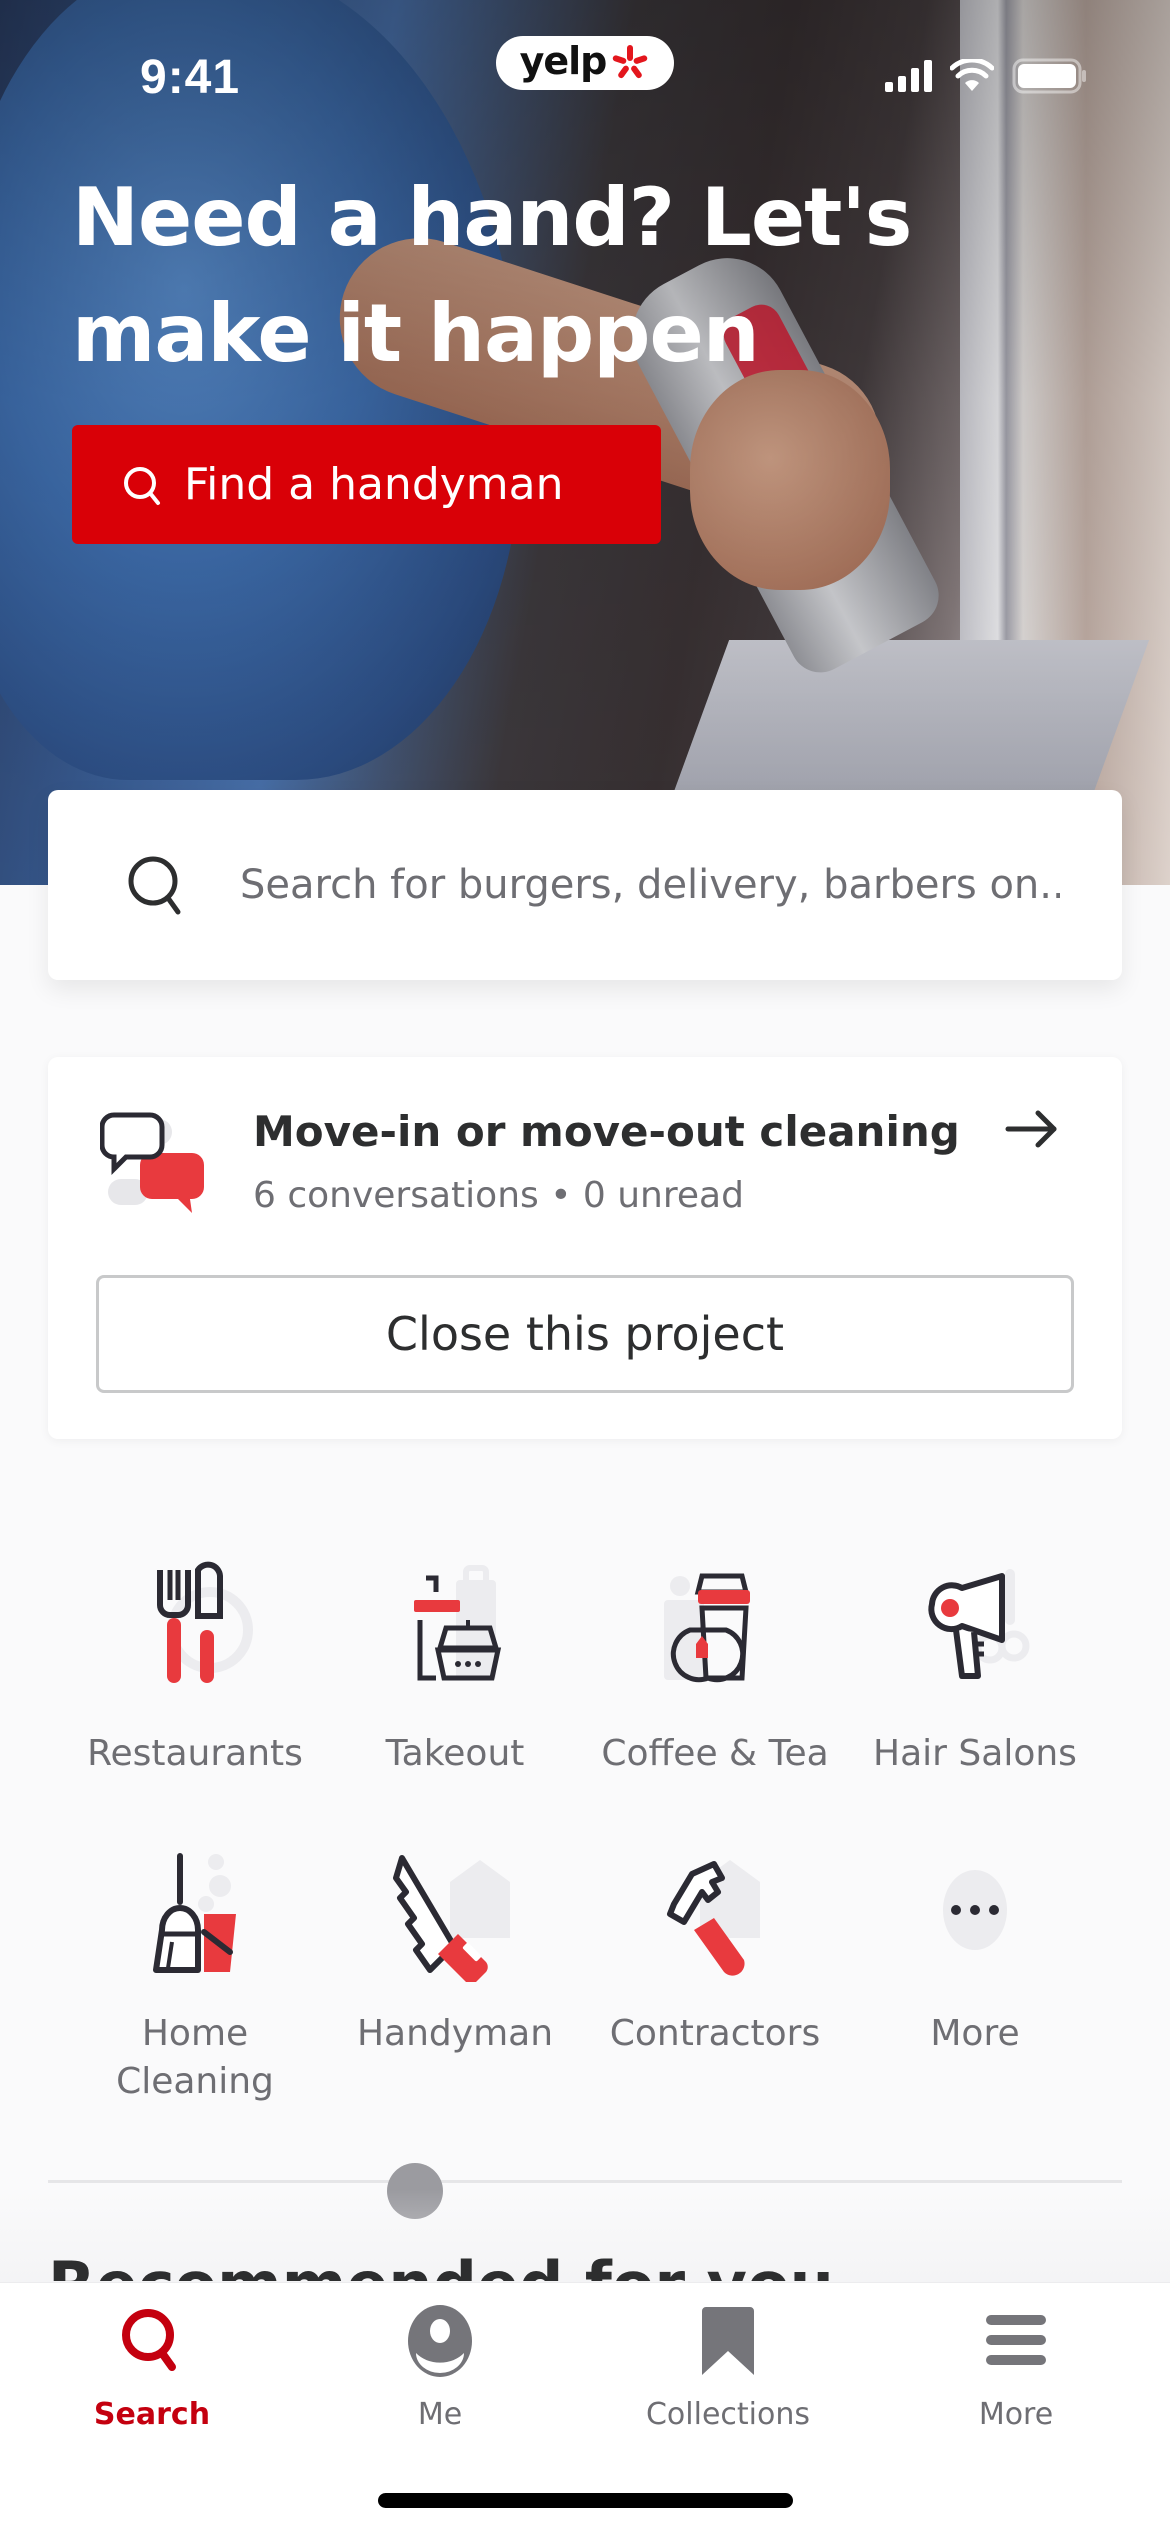 Image resolution: width=1170 pixels, height=2532 pixels. I want to click on more-dots-icon, so click(975, 1910).